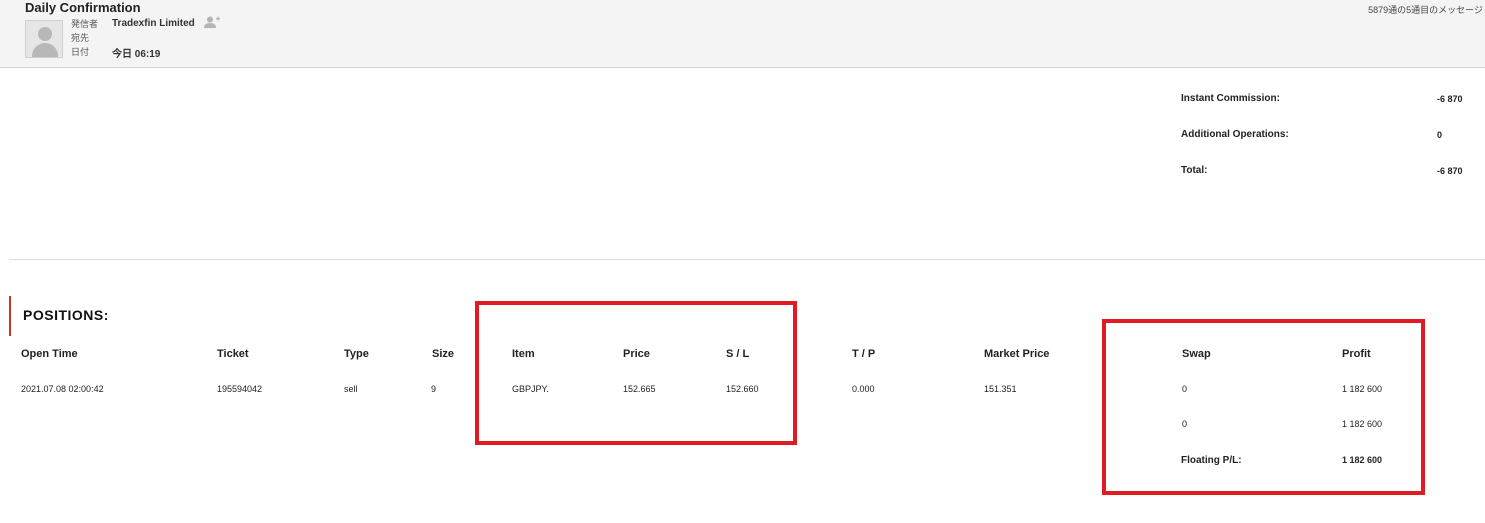  I want to click on total-label: Total:, so click(1194, 170).